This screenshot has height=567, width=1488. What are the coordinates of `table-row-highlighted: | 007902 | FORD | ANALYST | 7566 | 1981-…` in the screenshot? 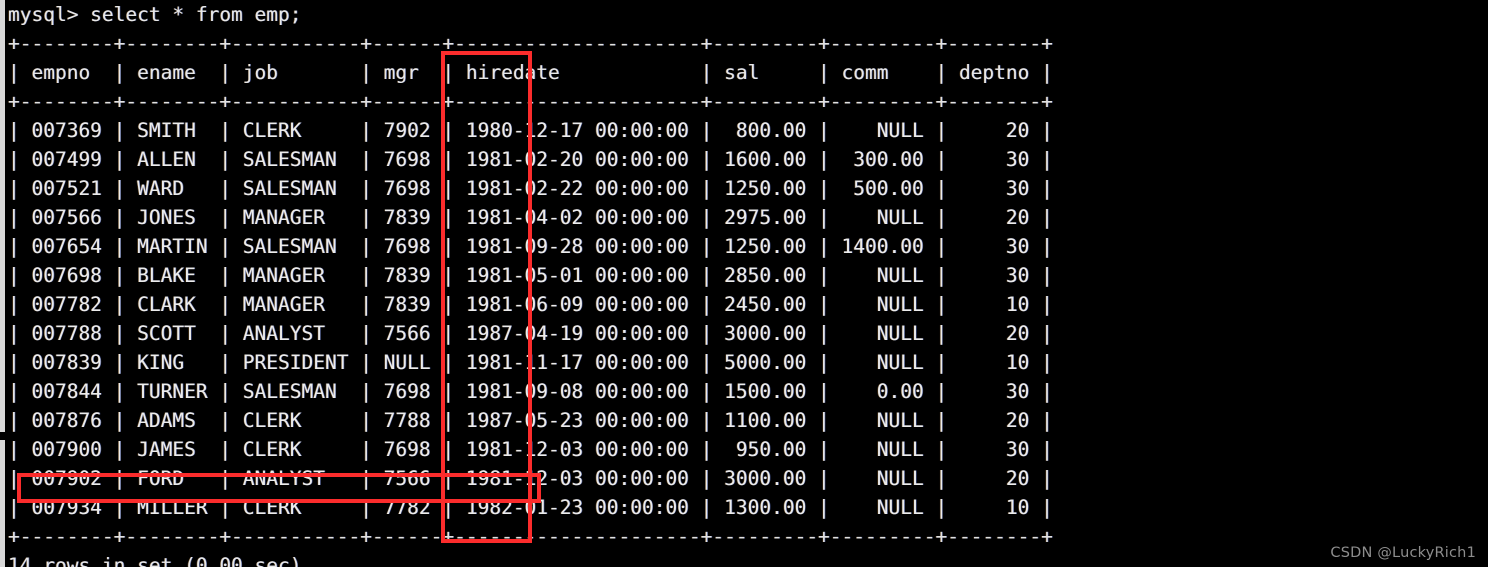 It's located at (530, 478).